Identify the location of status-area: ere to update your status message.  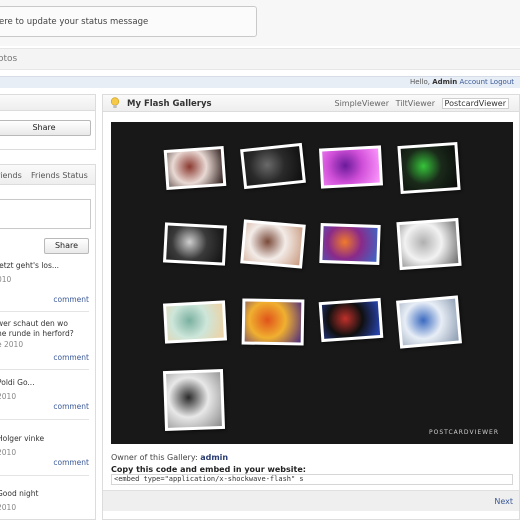
(260, 23).